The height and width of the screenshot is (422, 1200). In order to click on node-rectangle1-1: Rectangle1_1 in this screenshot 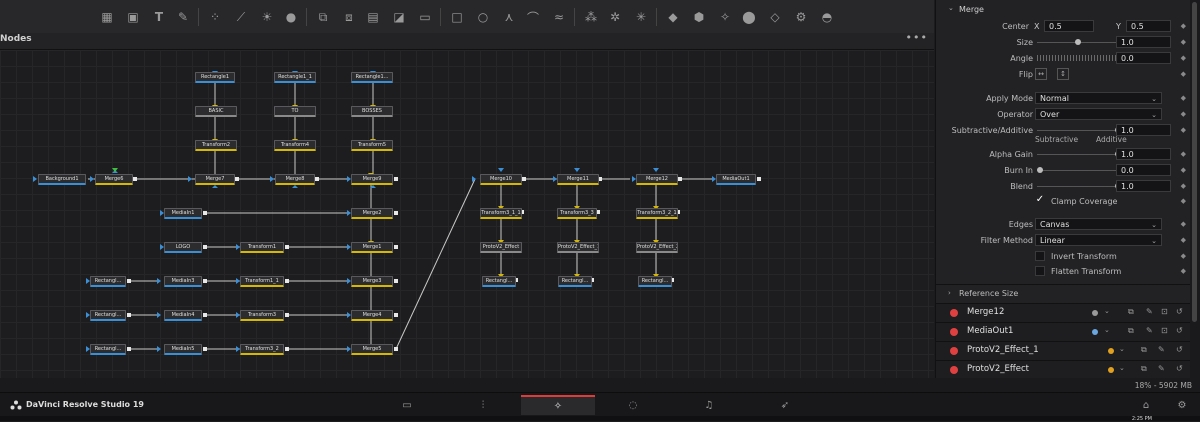, I will do `click(295, 77)`.